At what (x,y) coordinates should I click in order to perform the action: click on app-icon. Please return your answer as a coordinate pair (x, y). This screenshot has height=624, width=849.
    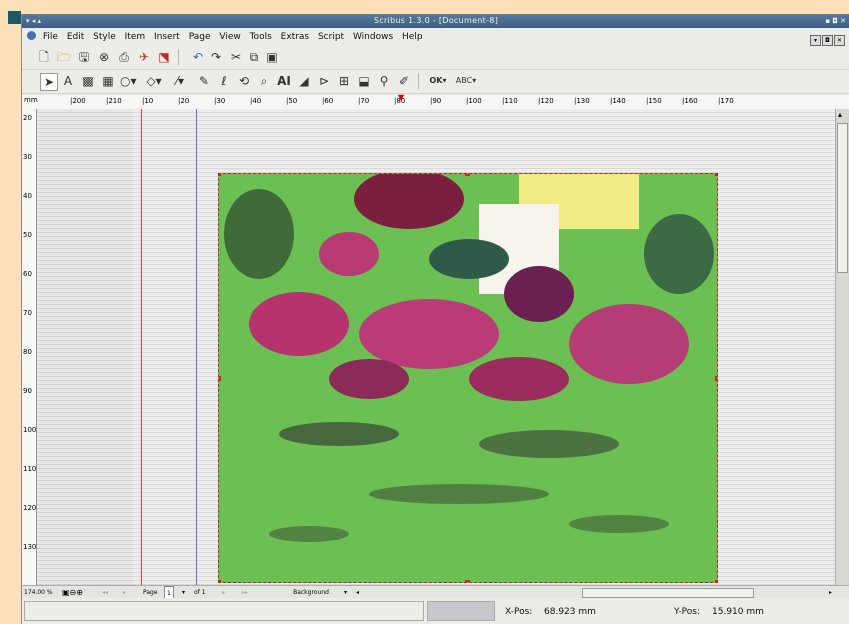
    Looking at the image, I should click on (31, 35).